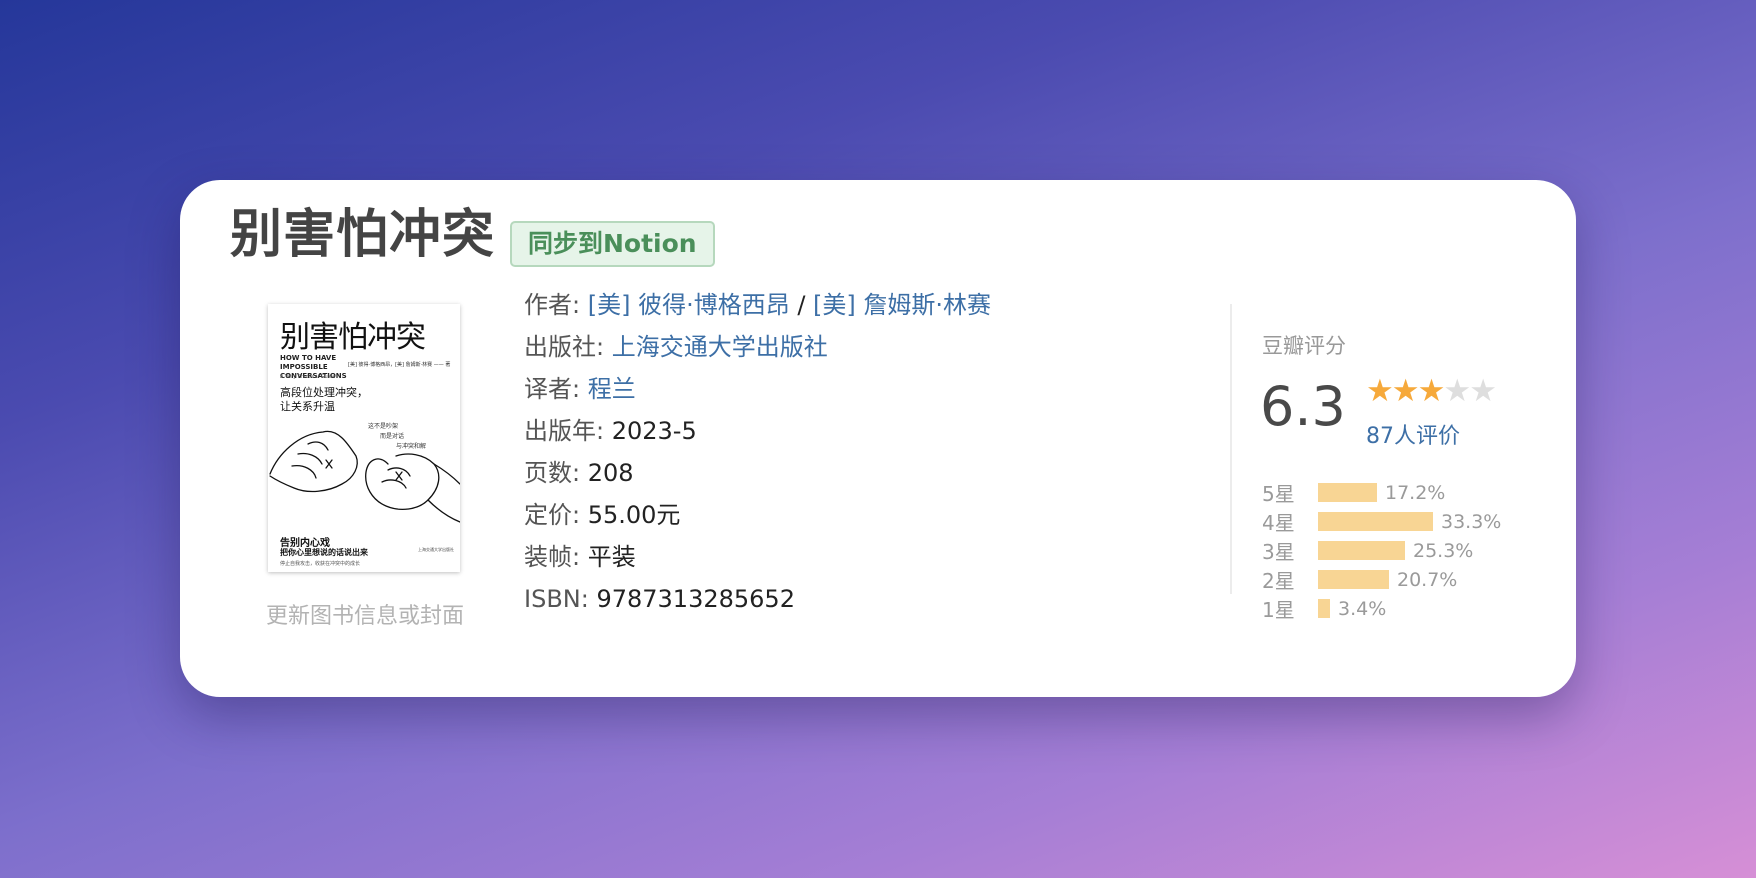 The height and width of the screenshot is (878, 1756). What do you see at coordinates (1278, 552) in the screenshot?
I see `distribution-label: 3星` at bounding box center [1278, 552].